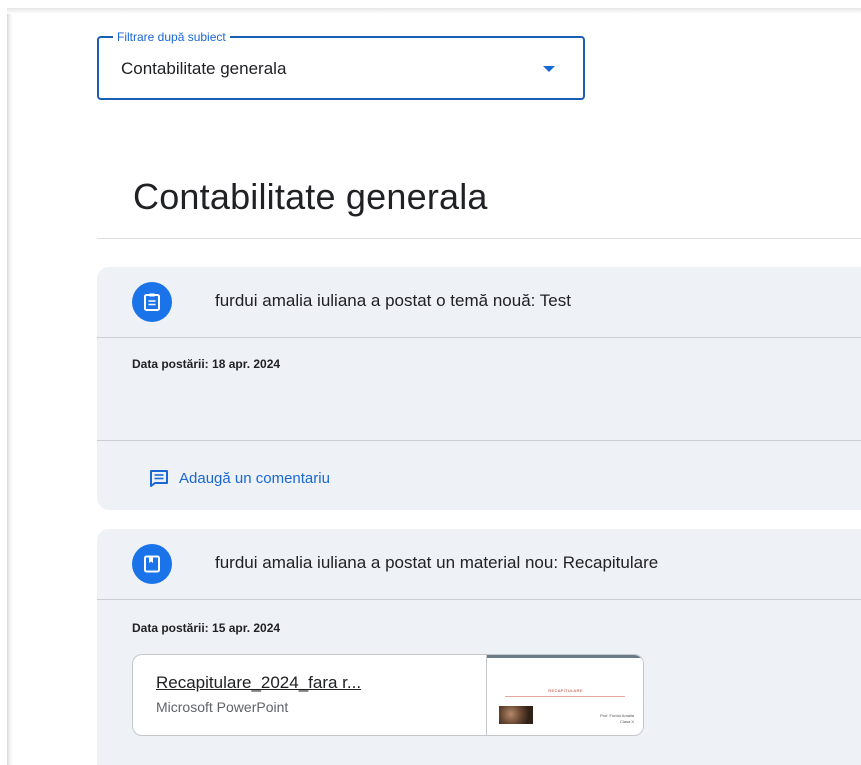 The width and height of the screenshot is (861, 765). I want to click on assignment-icon, so click(152, 302).